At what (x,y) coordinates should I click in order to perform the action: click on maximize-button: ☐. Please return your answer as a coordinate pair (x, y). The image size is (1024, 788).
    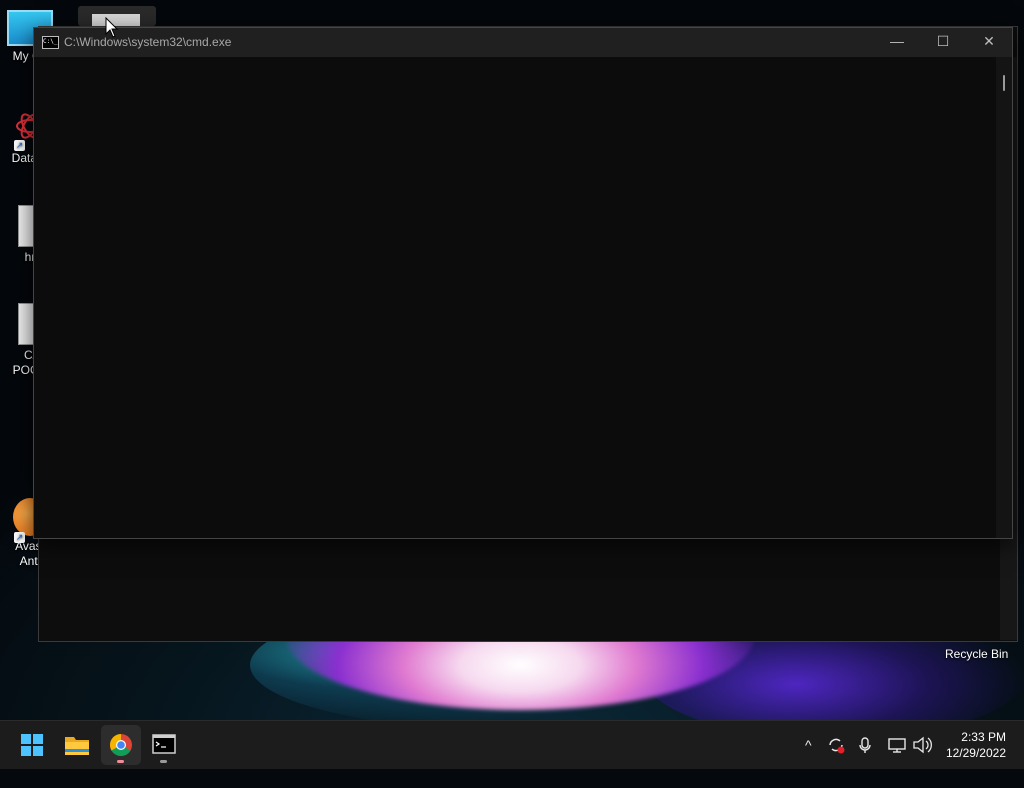
    Looking at the image, I should click on (943, 42).